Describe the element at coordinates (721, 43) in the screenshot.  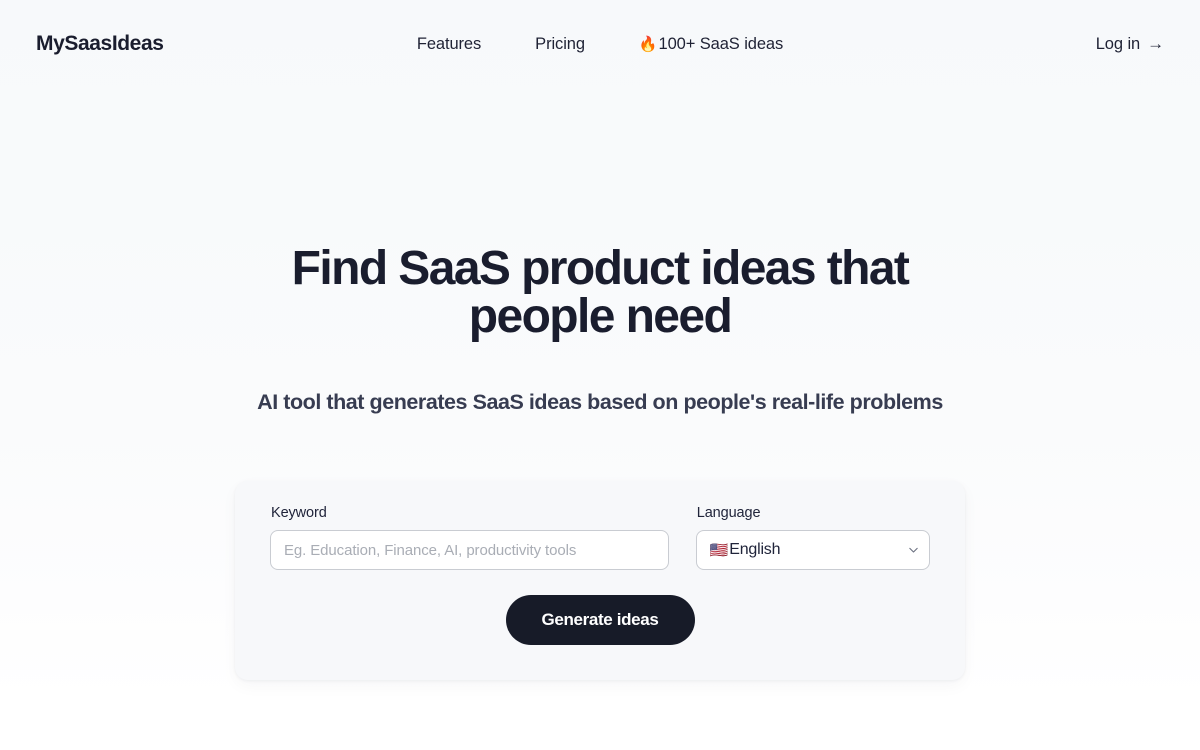
I see `nav-item-saas-ideas-label: 100+ SaaS ideas` at that location.